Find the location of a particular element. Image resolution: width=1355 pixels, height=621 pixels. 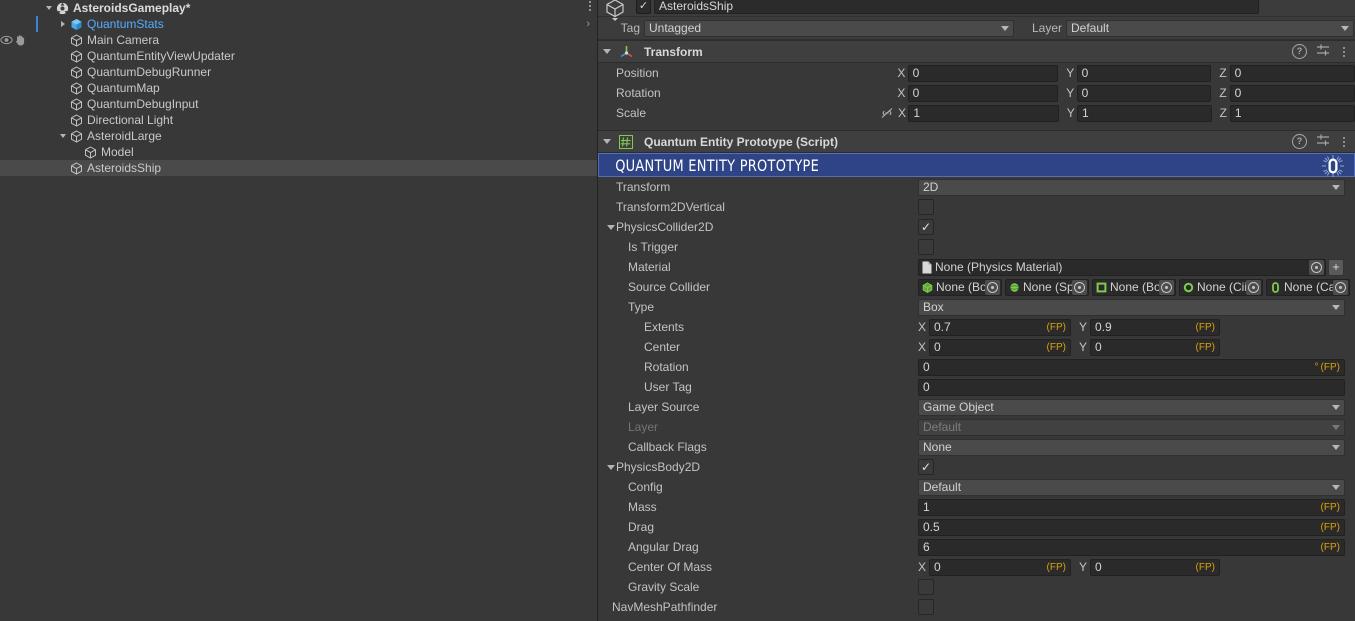

source-collider-field-5: None (Ca is located at coordinates (1308, 287).